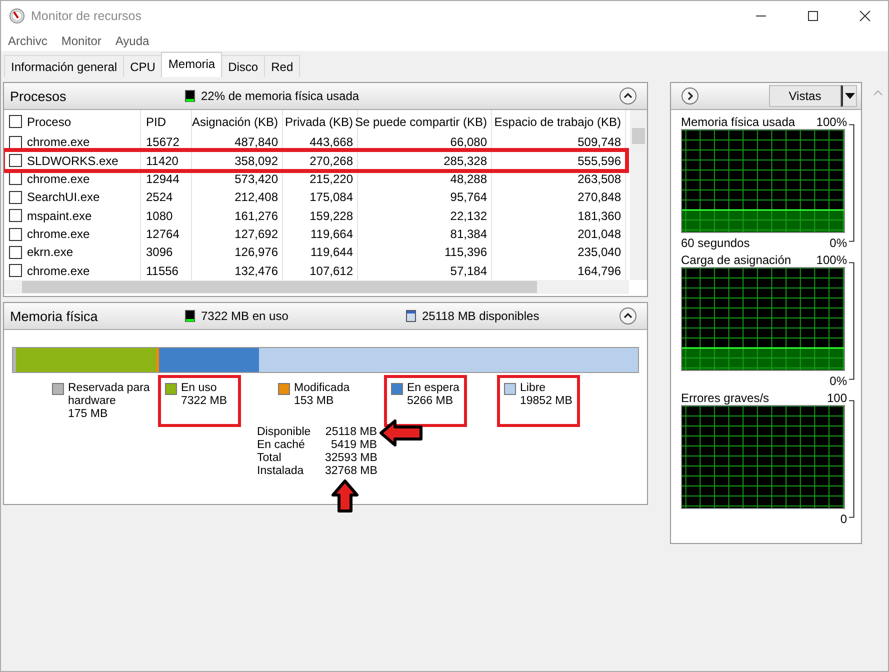 This screenshot has height=672, width=889. What do you see at coordinates (331, 142) in the screenshot?
I see `table-cell: 443,668` at bounding box center [331, 142].